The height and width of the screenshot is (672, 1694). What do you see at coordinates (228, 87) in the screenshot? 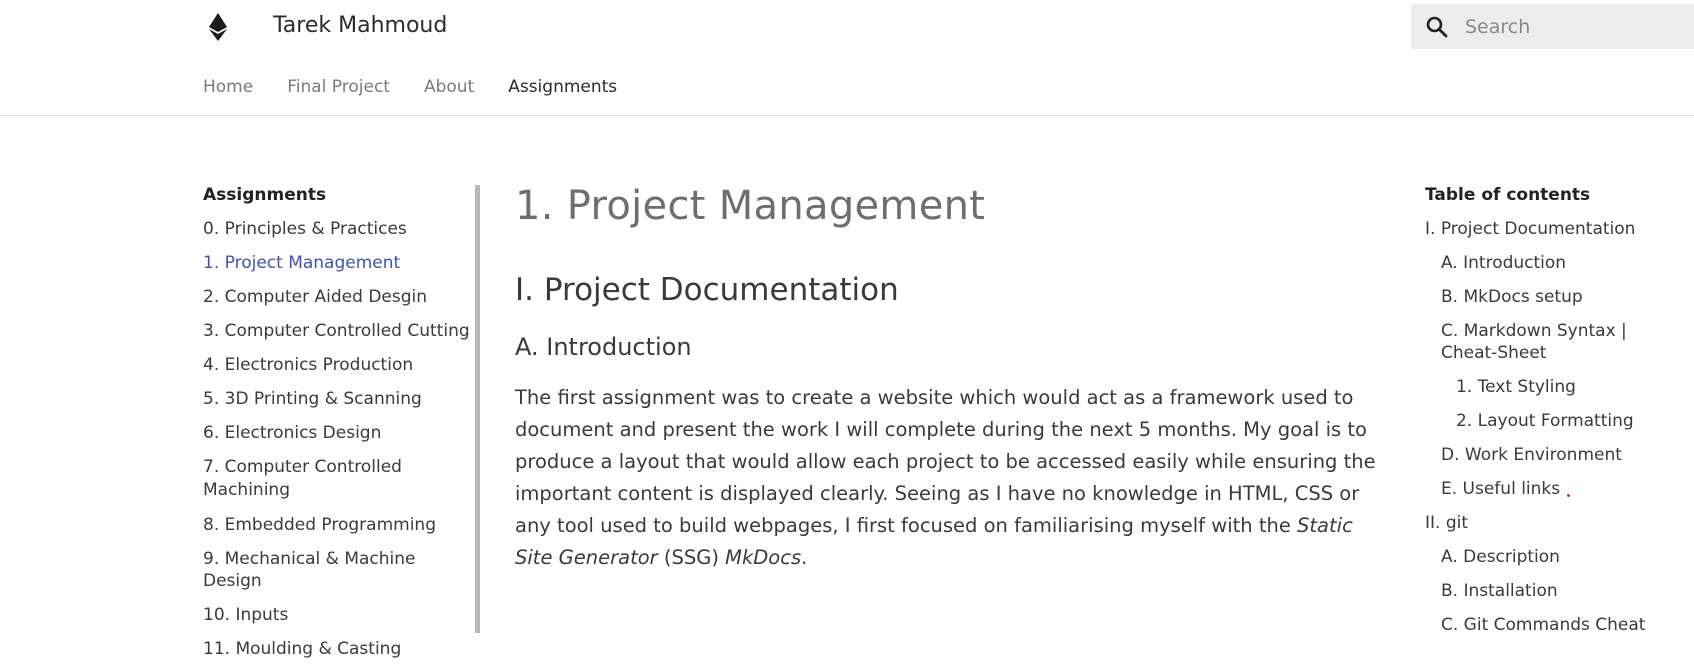
I see `tab-home: Home` at bounding box center [228, 87].